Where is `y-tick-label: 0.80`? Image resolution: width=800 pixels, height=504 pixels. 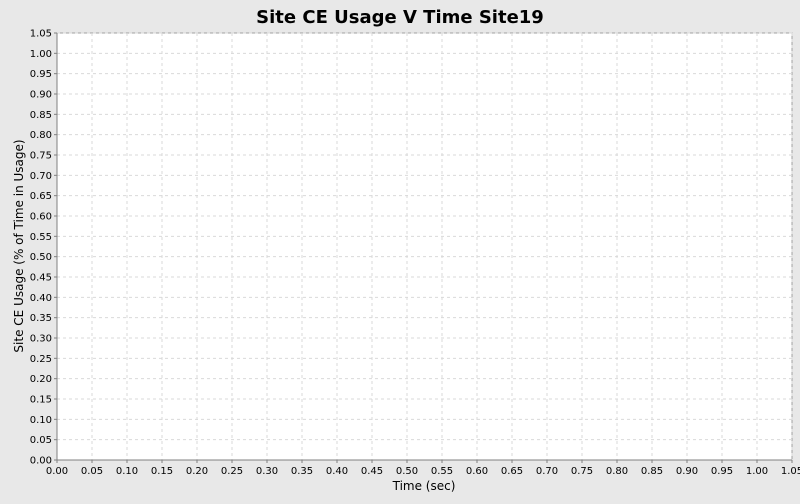 y-tick-label: 0.80 is located at coordinates (41, 135).